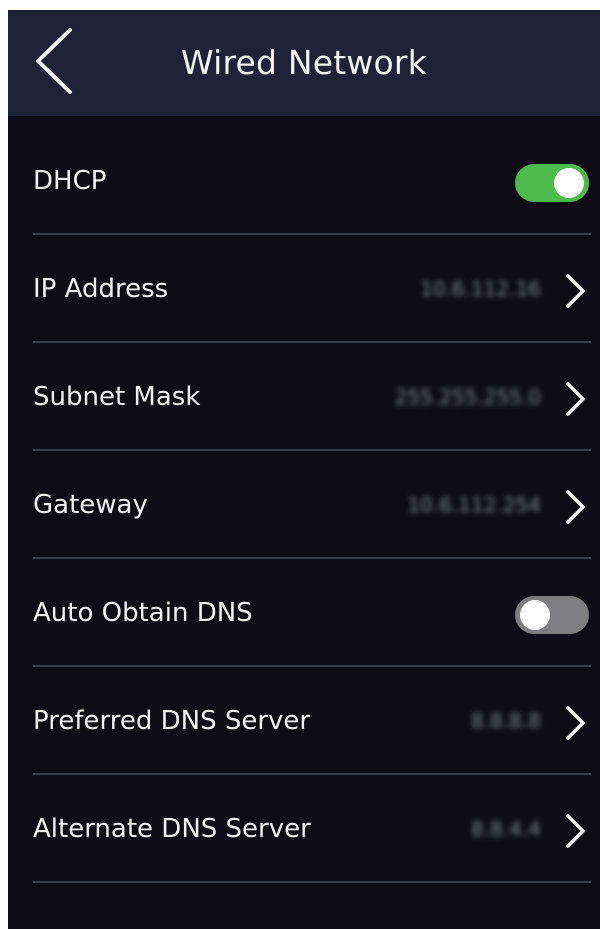 The width and height of the screenshot is (600, 929). I want to click on setting-row-ip-address: IP Address 10.6.112.16, so click(312, 289).